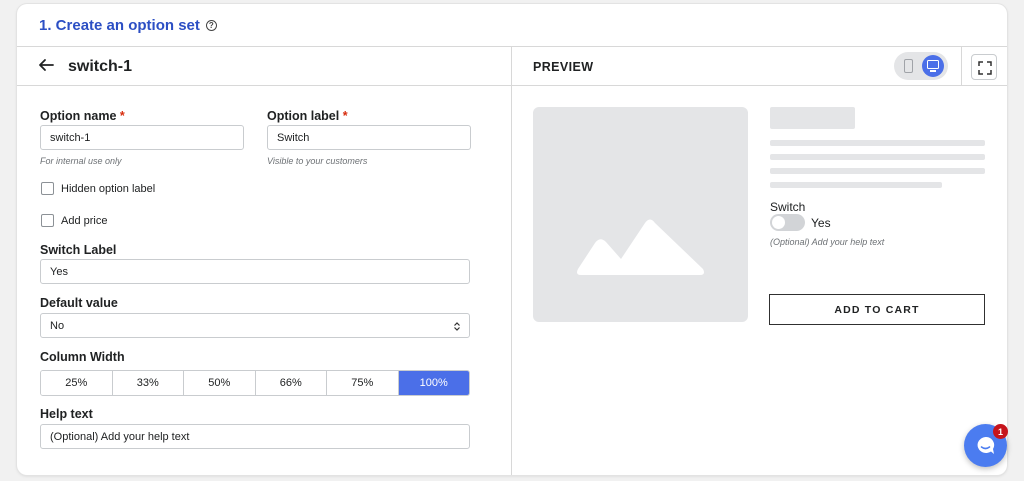 The image size is (1024, 481). I want to click on hidden-option-label-text: Hidden option label, so click(108, 188).